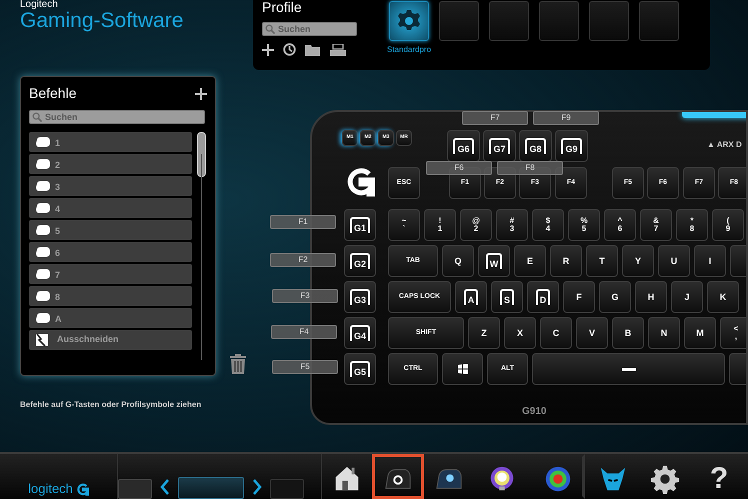 The image size is (748, 499). What do you see at coordinates (110, 208) in the screenshot?
I see `command-item: 4` at bounding box center [110, 208].